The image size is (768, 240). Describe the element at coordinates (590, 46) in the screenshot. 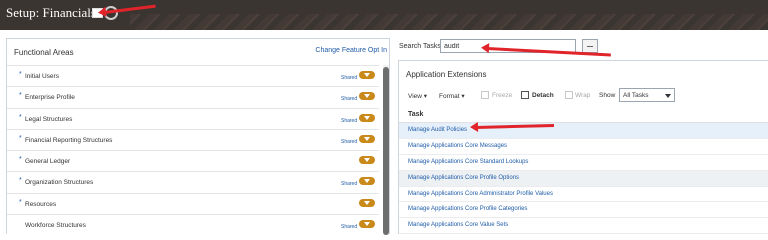

I see `clear-search-button` at that location.